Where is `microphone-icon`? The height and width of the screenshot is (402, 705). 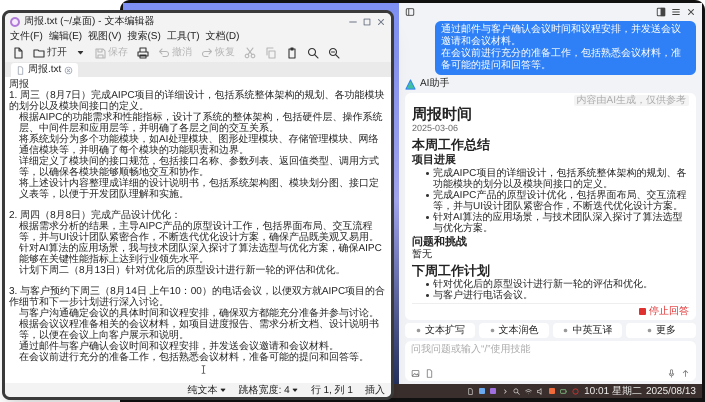
microphone-icon is located at coordinates (671, 373).